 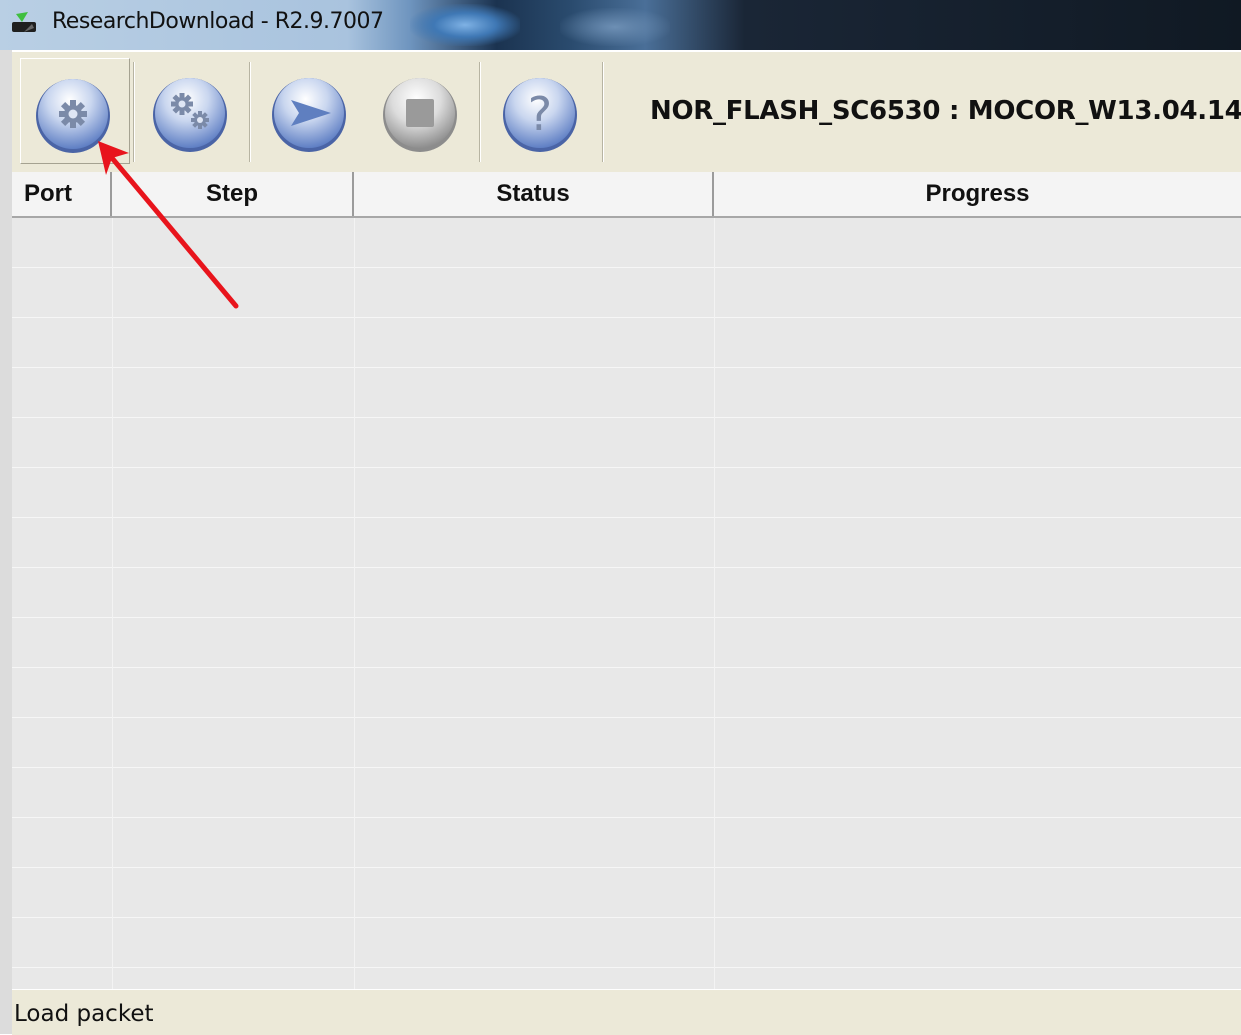 What do you see at coordinates (945, 111) in the screenshot?
I see `firmware-version-label: NOR_FLASH_SC6530 : MOCOR_W13.04.14` at bounding box center [945, 111].